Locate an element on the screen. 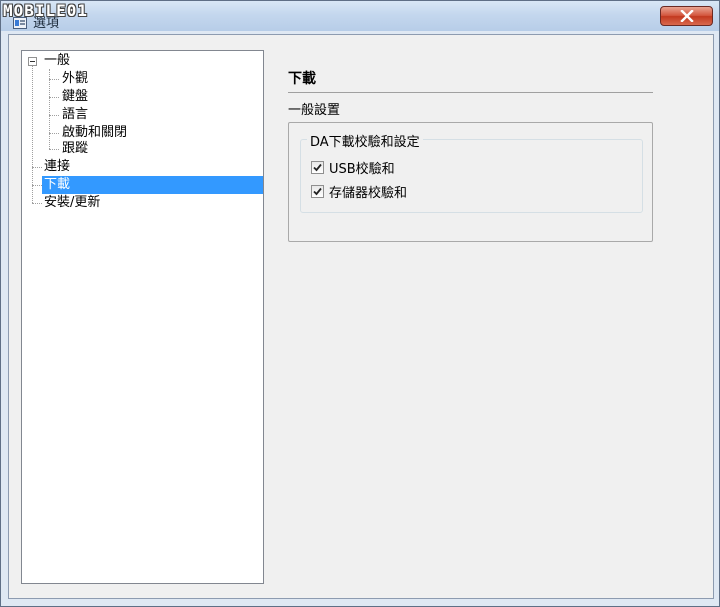  tree-item-label: 連接 is located at coordinates (57, 166).